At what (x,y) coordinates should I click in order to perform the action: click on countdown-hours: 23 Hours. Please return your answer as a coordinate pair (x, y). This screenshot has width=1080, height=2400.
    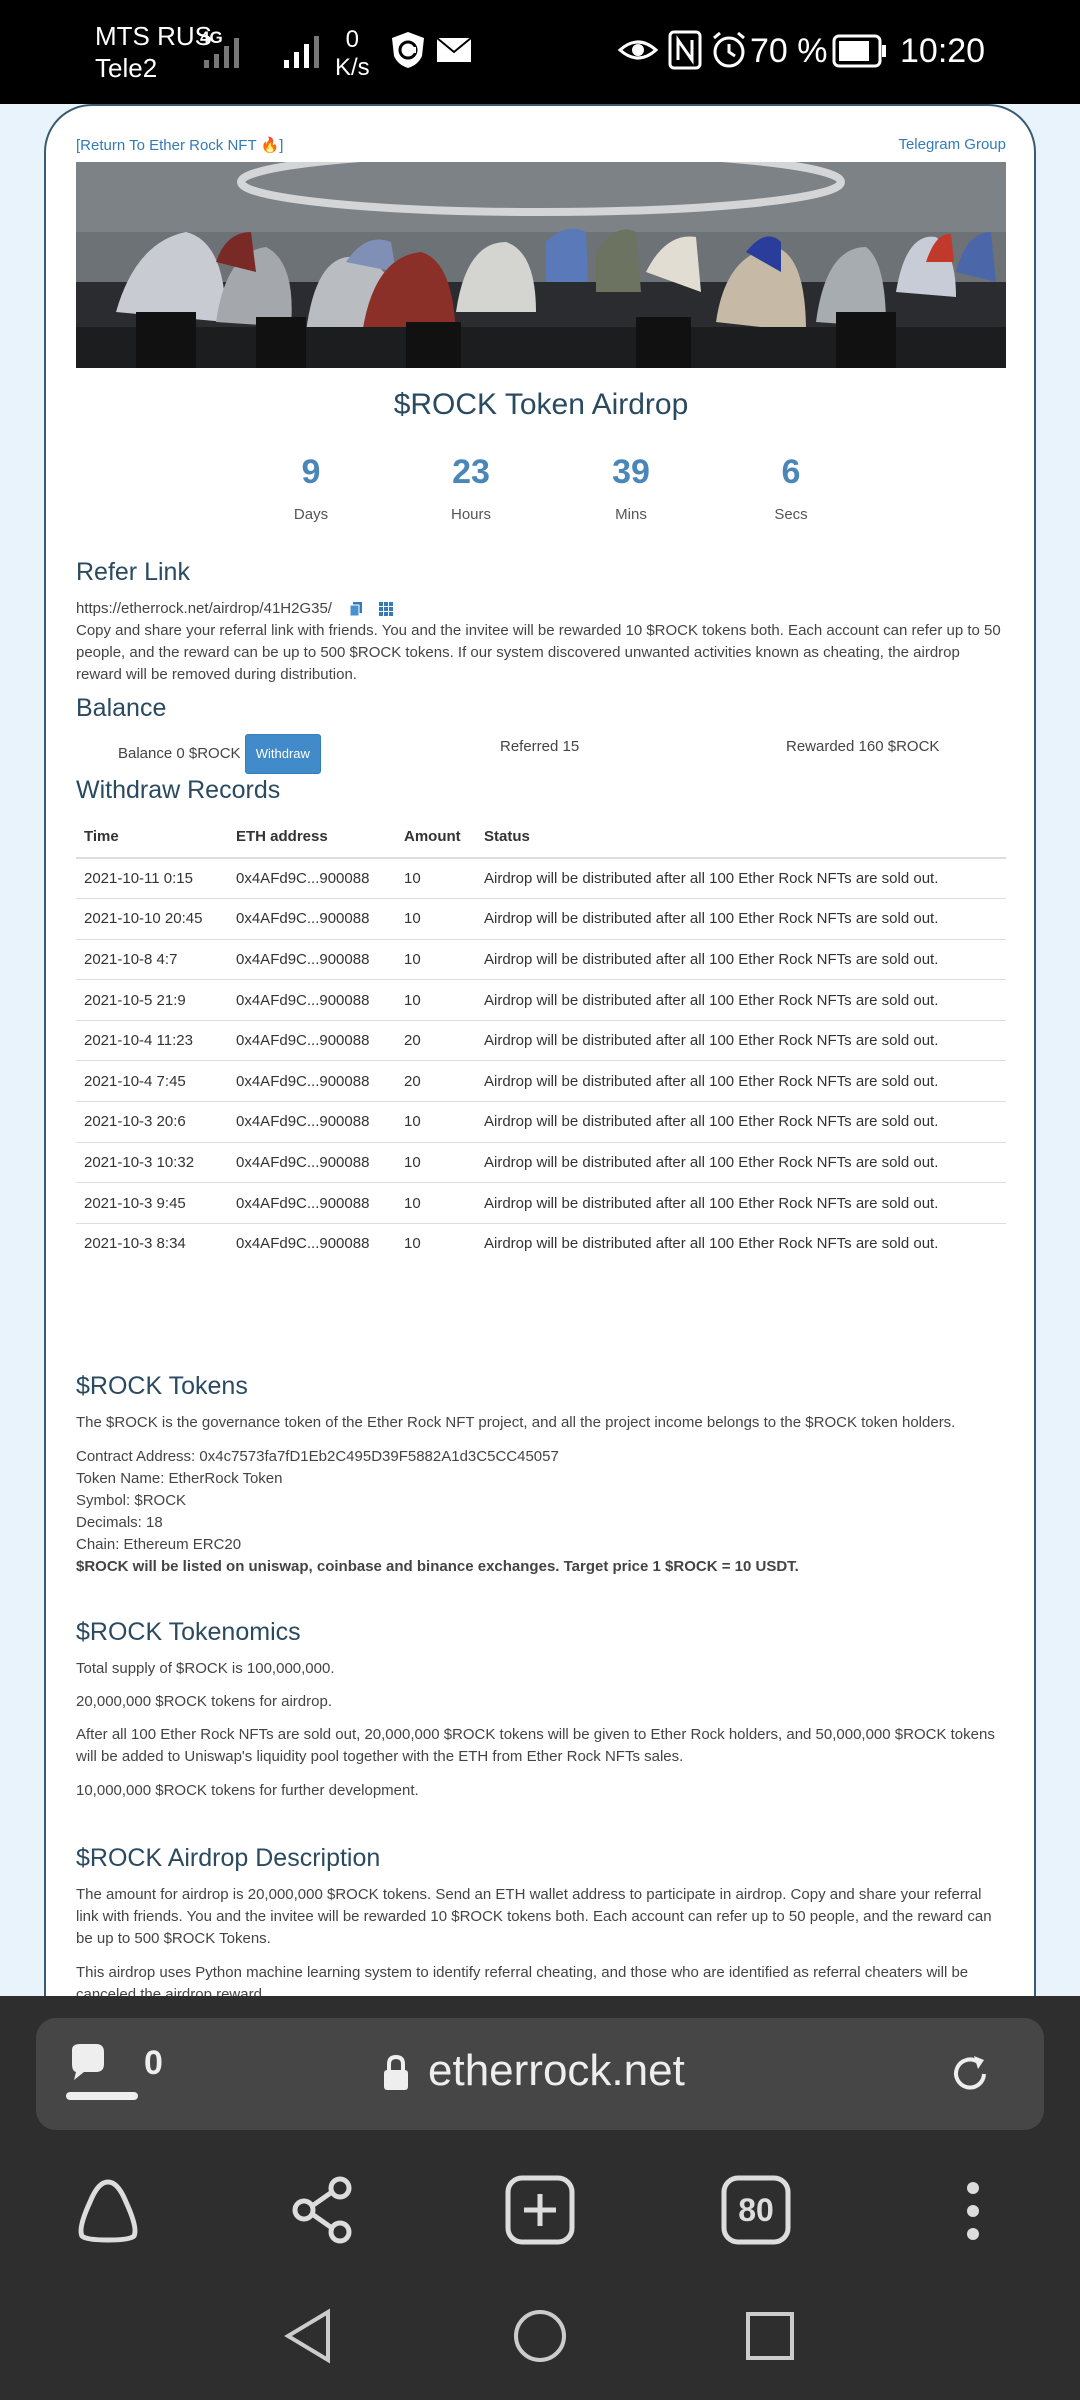
    Looking at the image, I should click on (470, 488).